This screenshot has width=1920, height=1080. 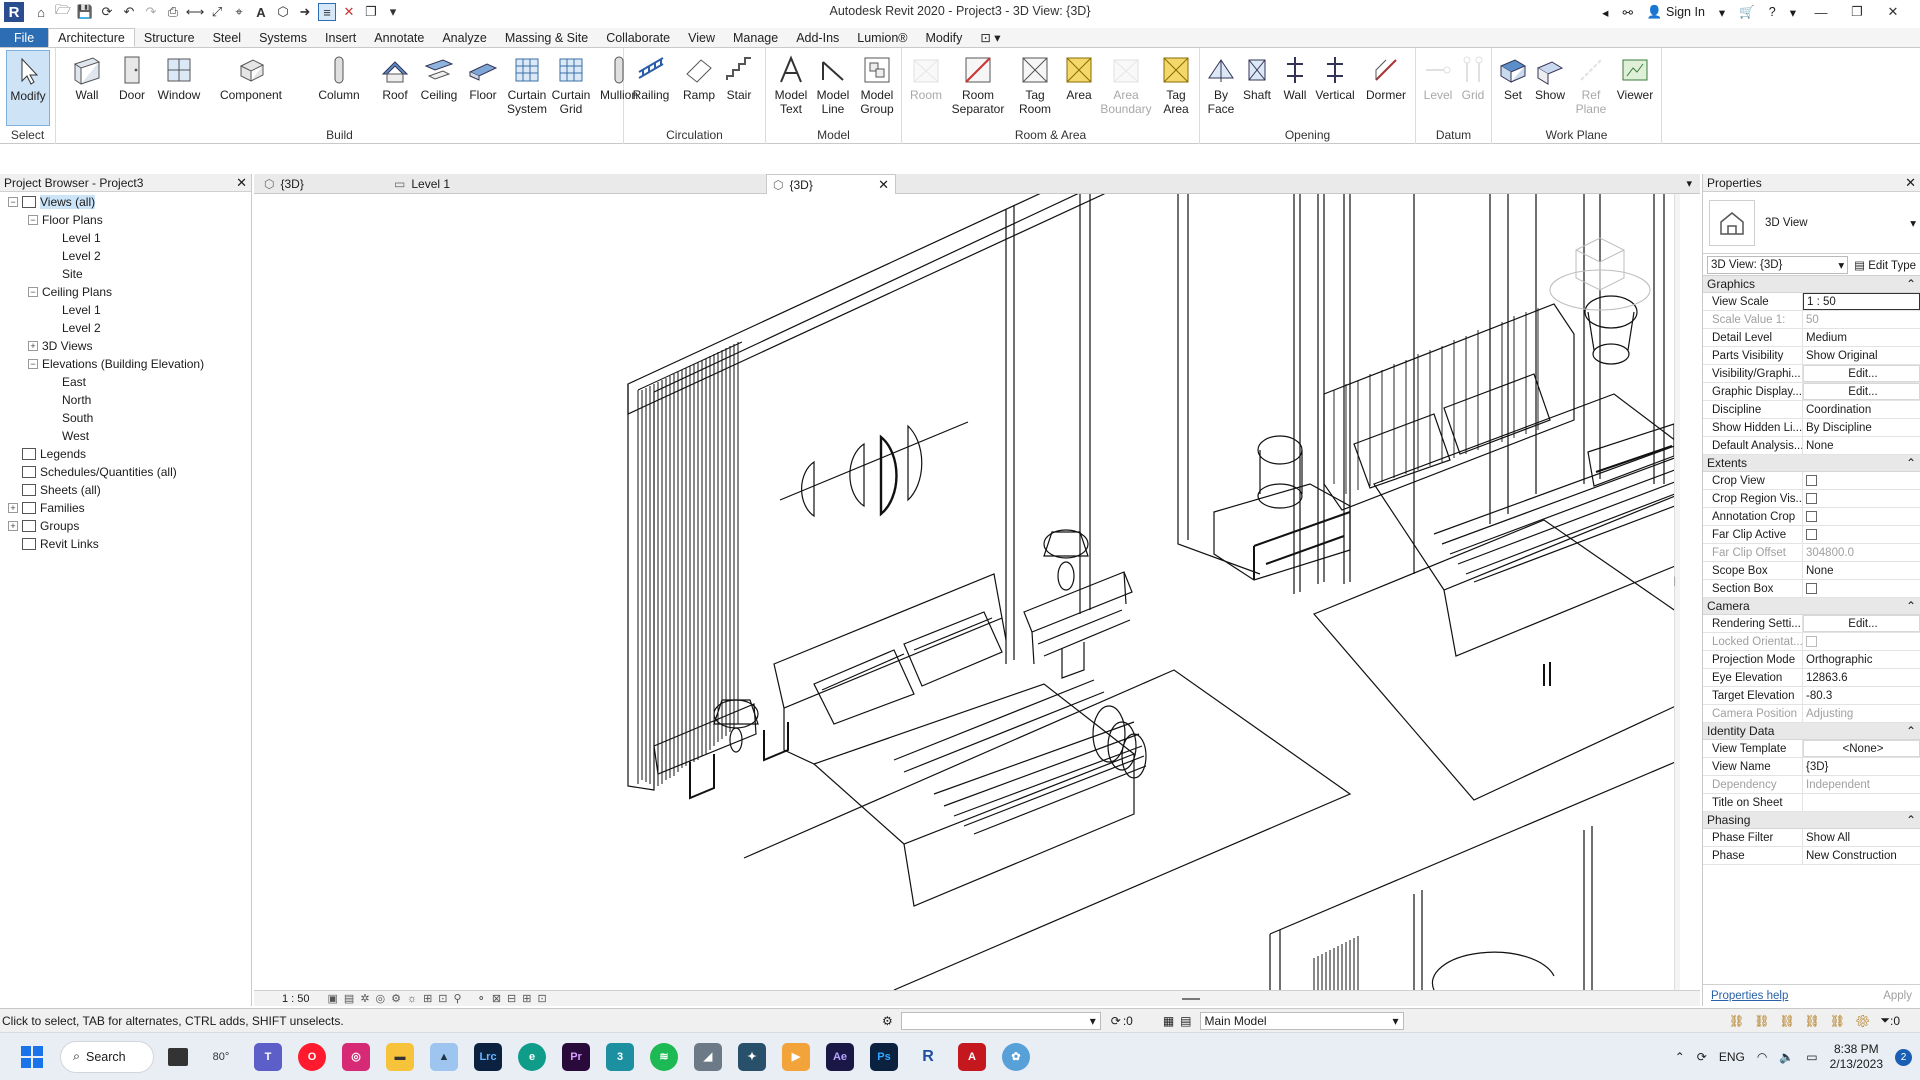 What do you see at coordinates (1168, 1021) in the screenshot?
I see `design-options-icon: ▦` at bounding box center [1168, 1021].